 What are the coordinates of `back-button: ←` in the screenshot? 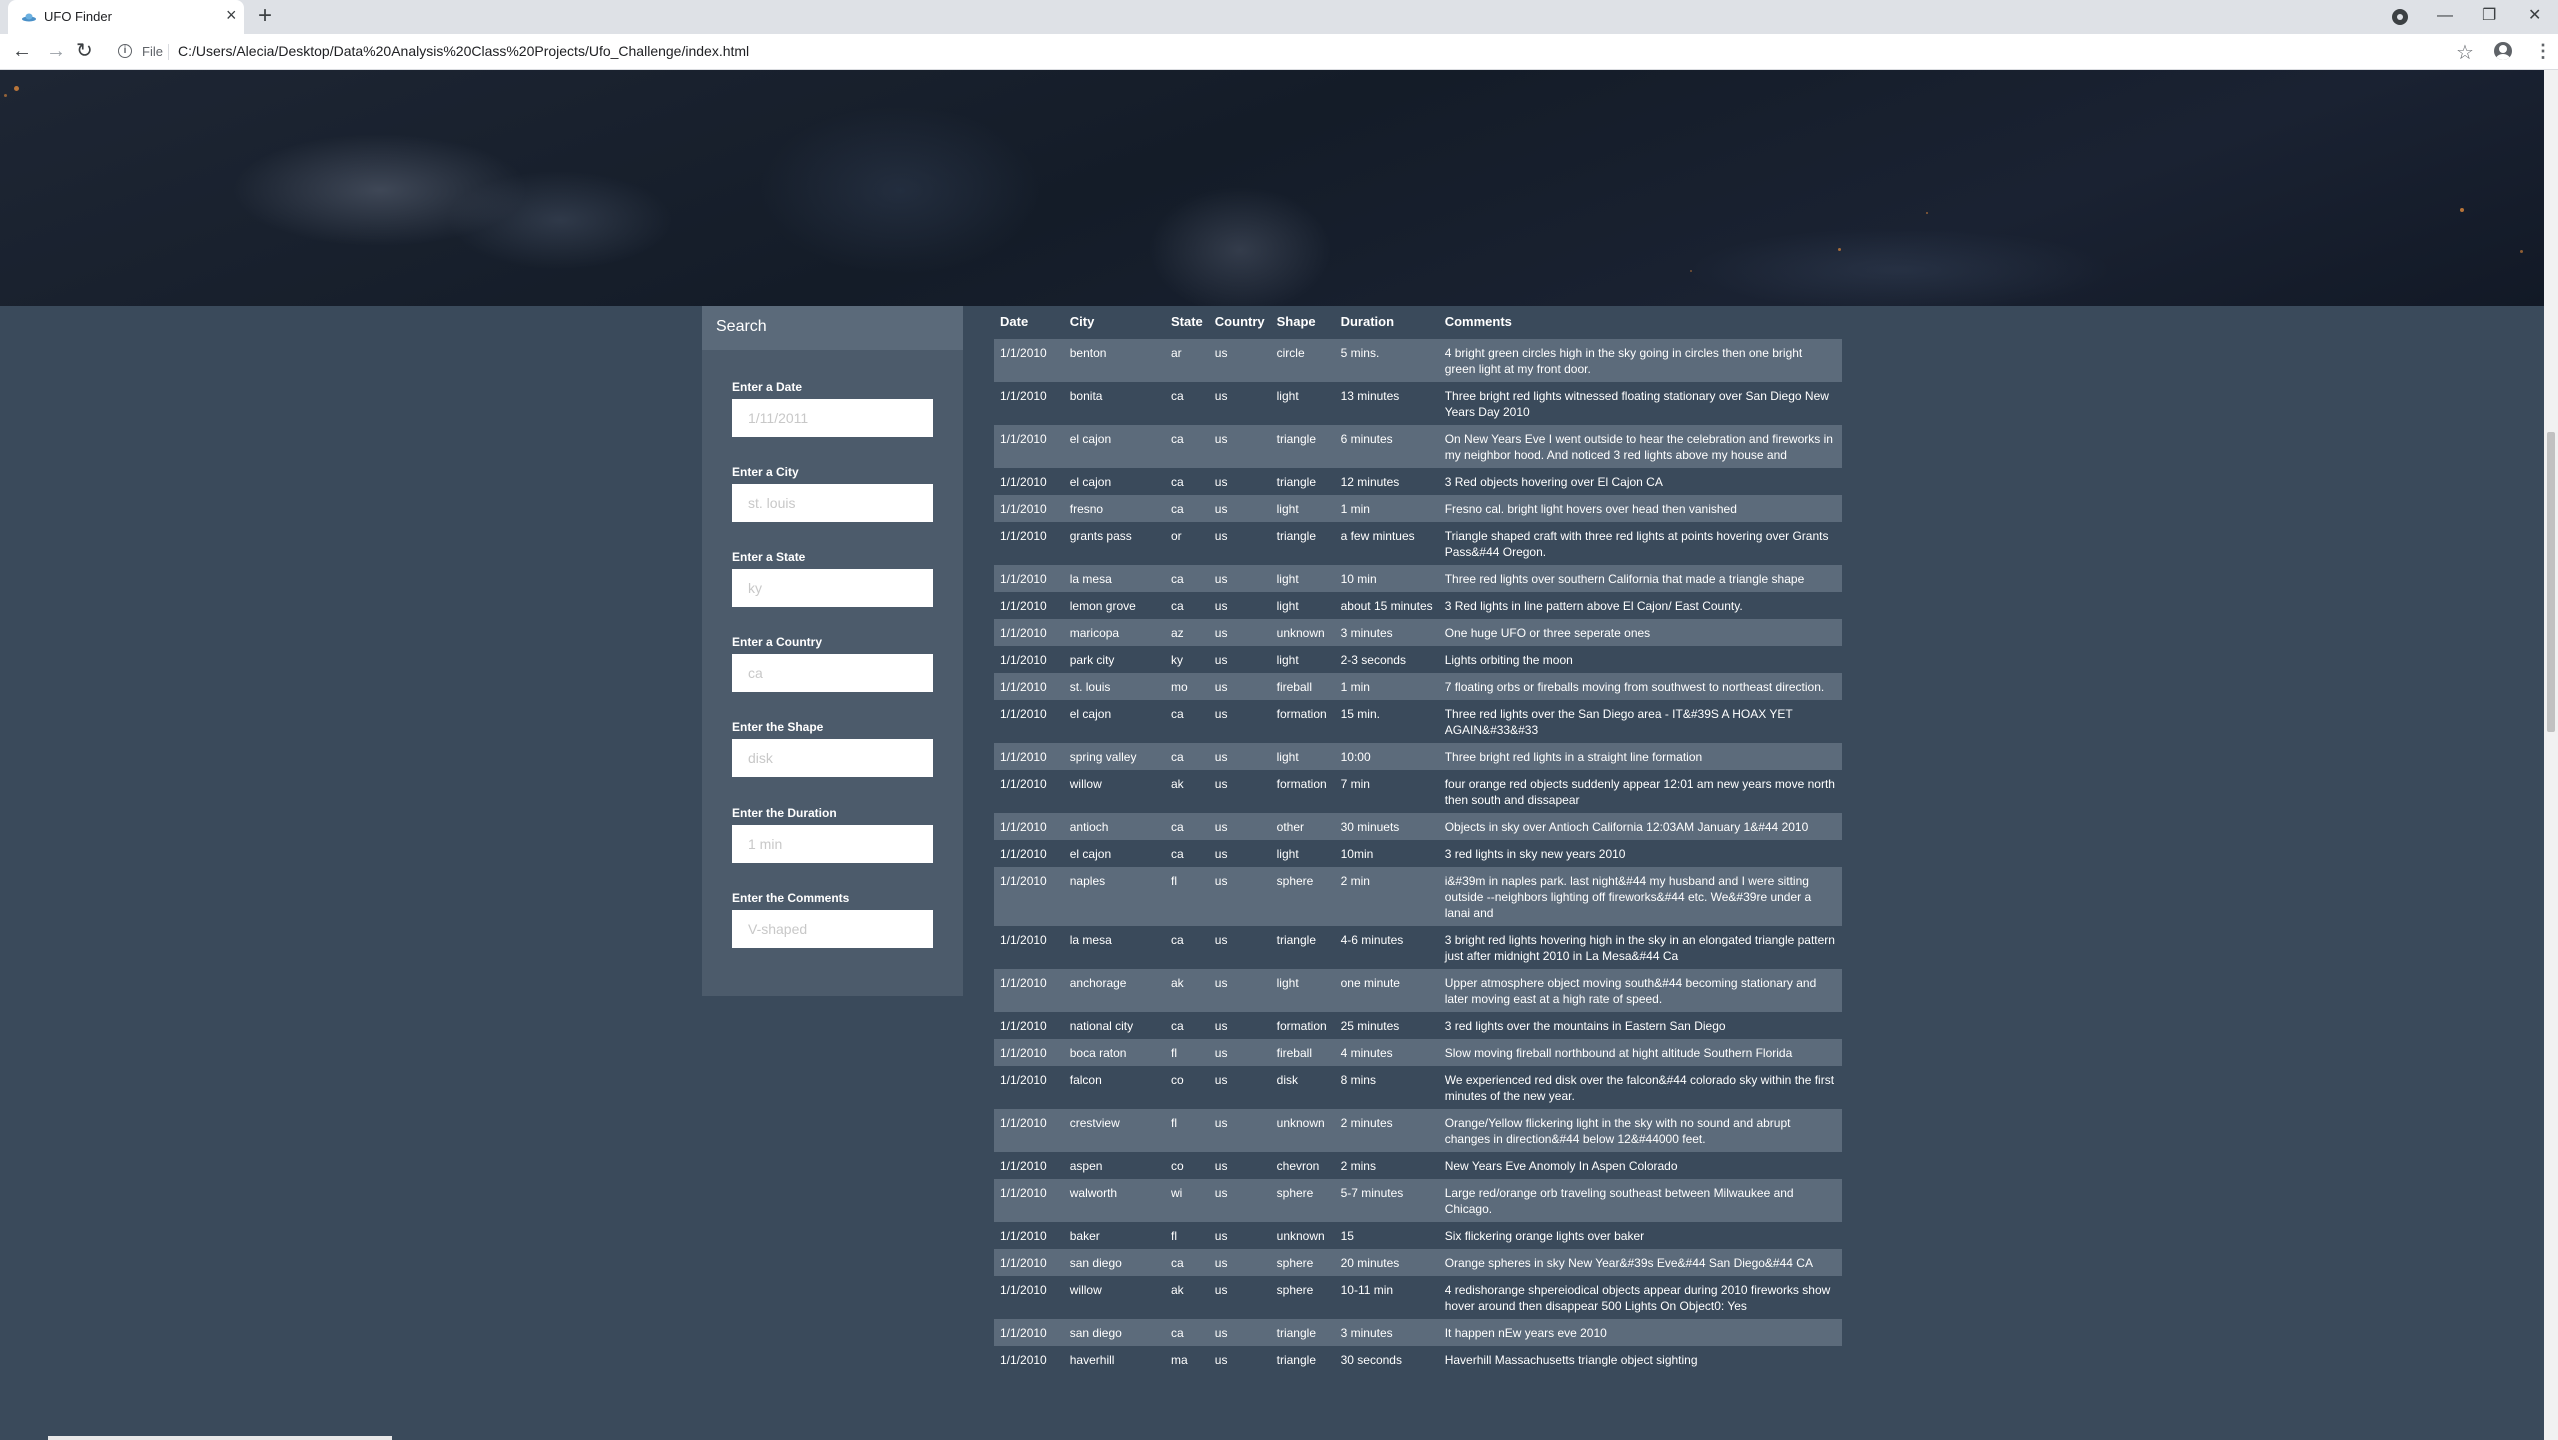 It's located at (22, 51).